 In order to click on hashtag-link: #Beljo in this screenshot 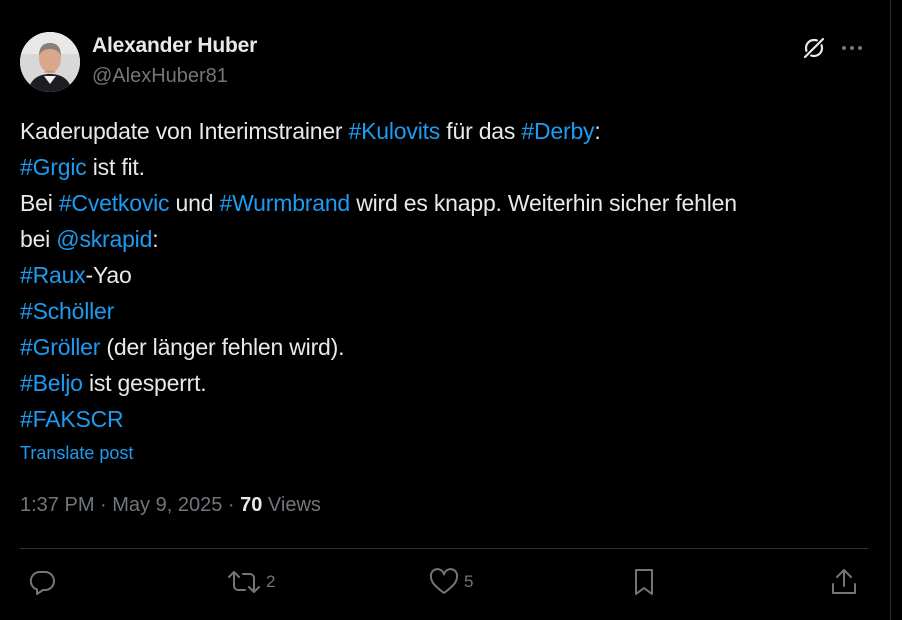, I will do `click(51, 383)`.